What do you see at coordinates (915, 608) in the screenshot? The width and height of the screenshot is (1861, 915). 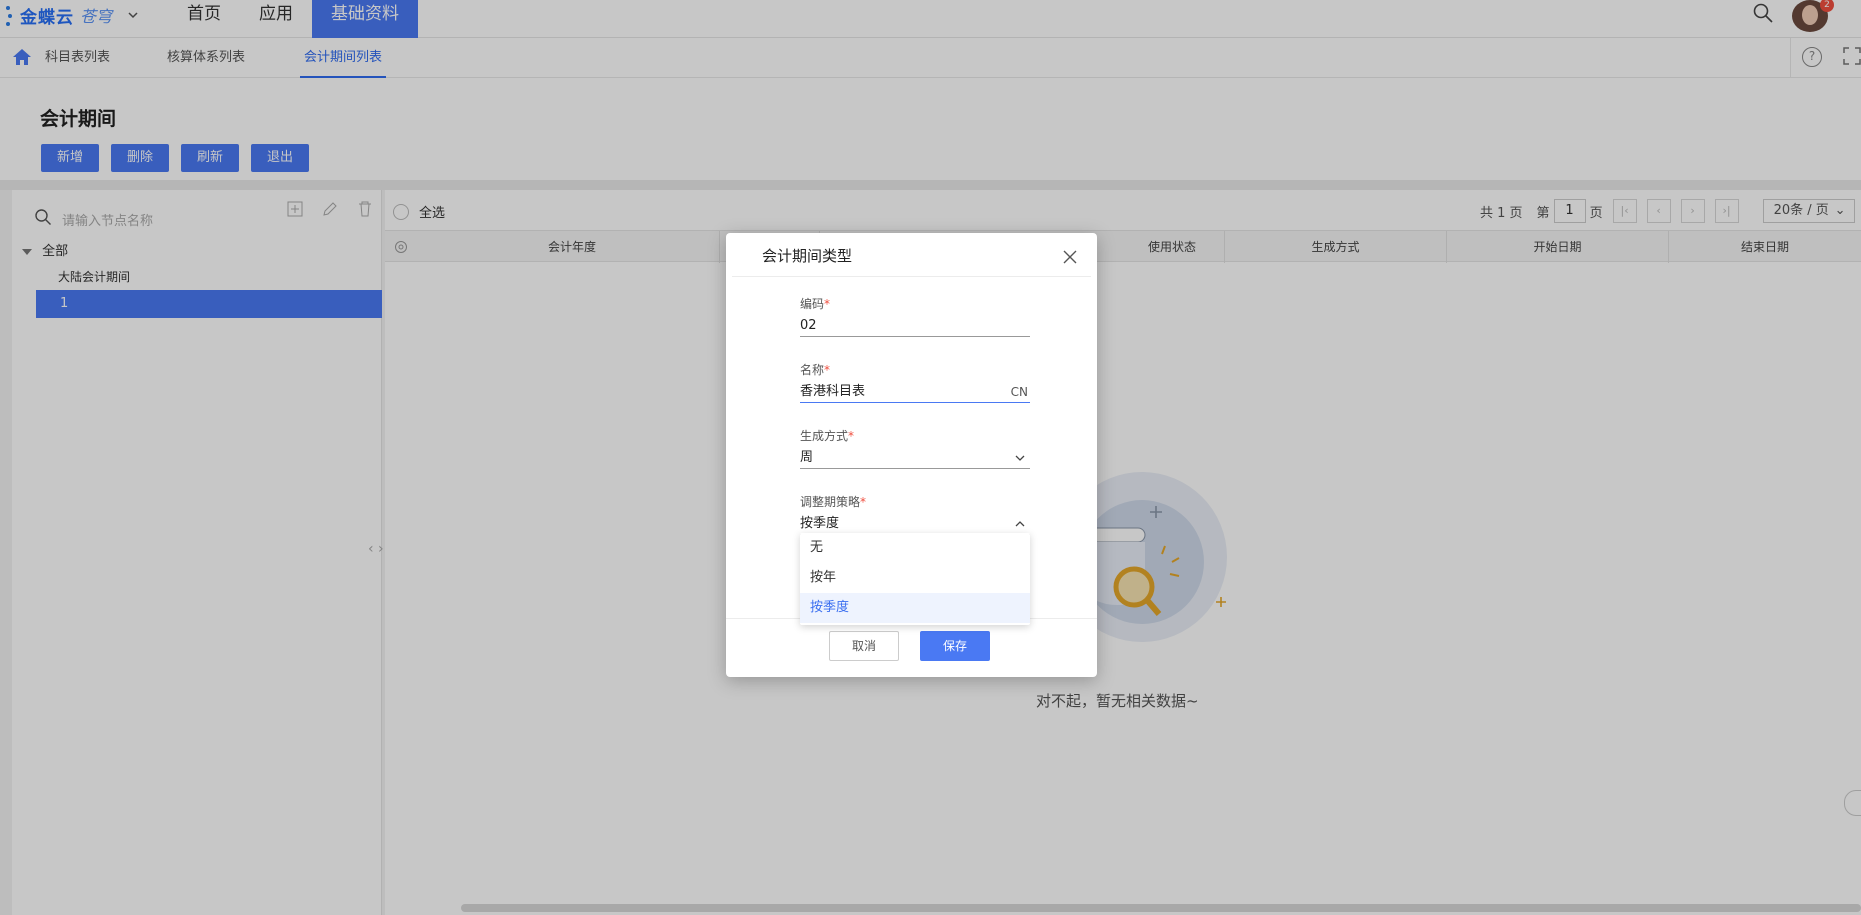 I see `option-by-quarter: 按季度` at bounding box center [915, 608].